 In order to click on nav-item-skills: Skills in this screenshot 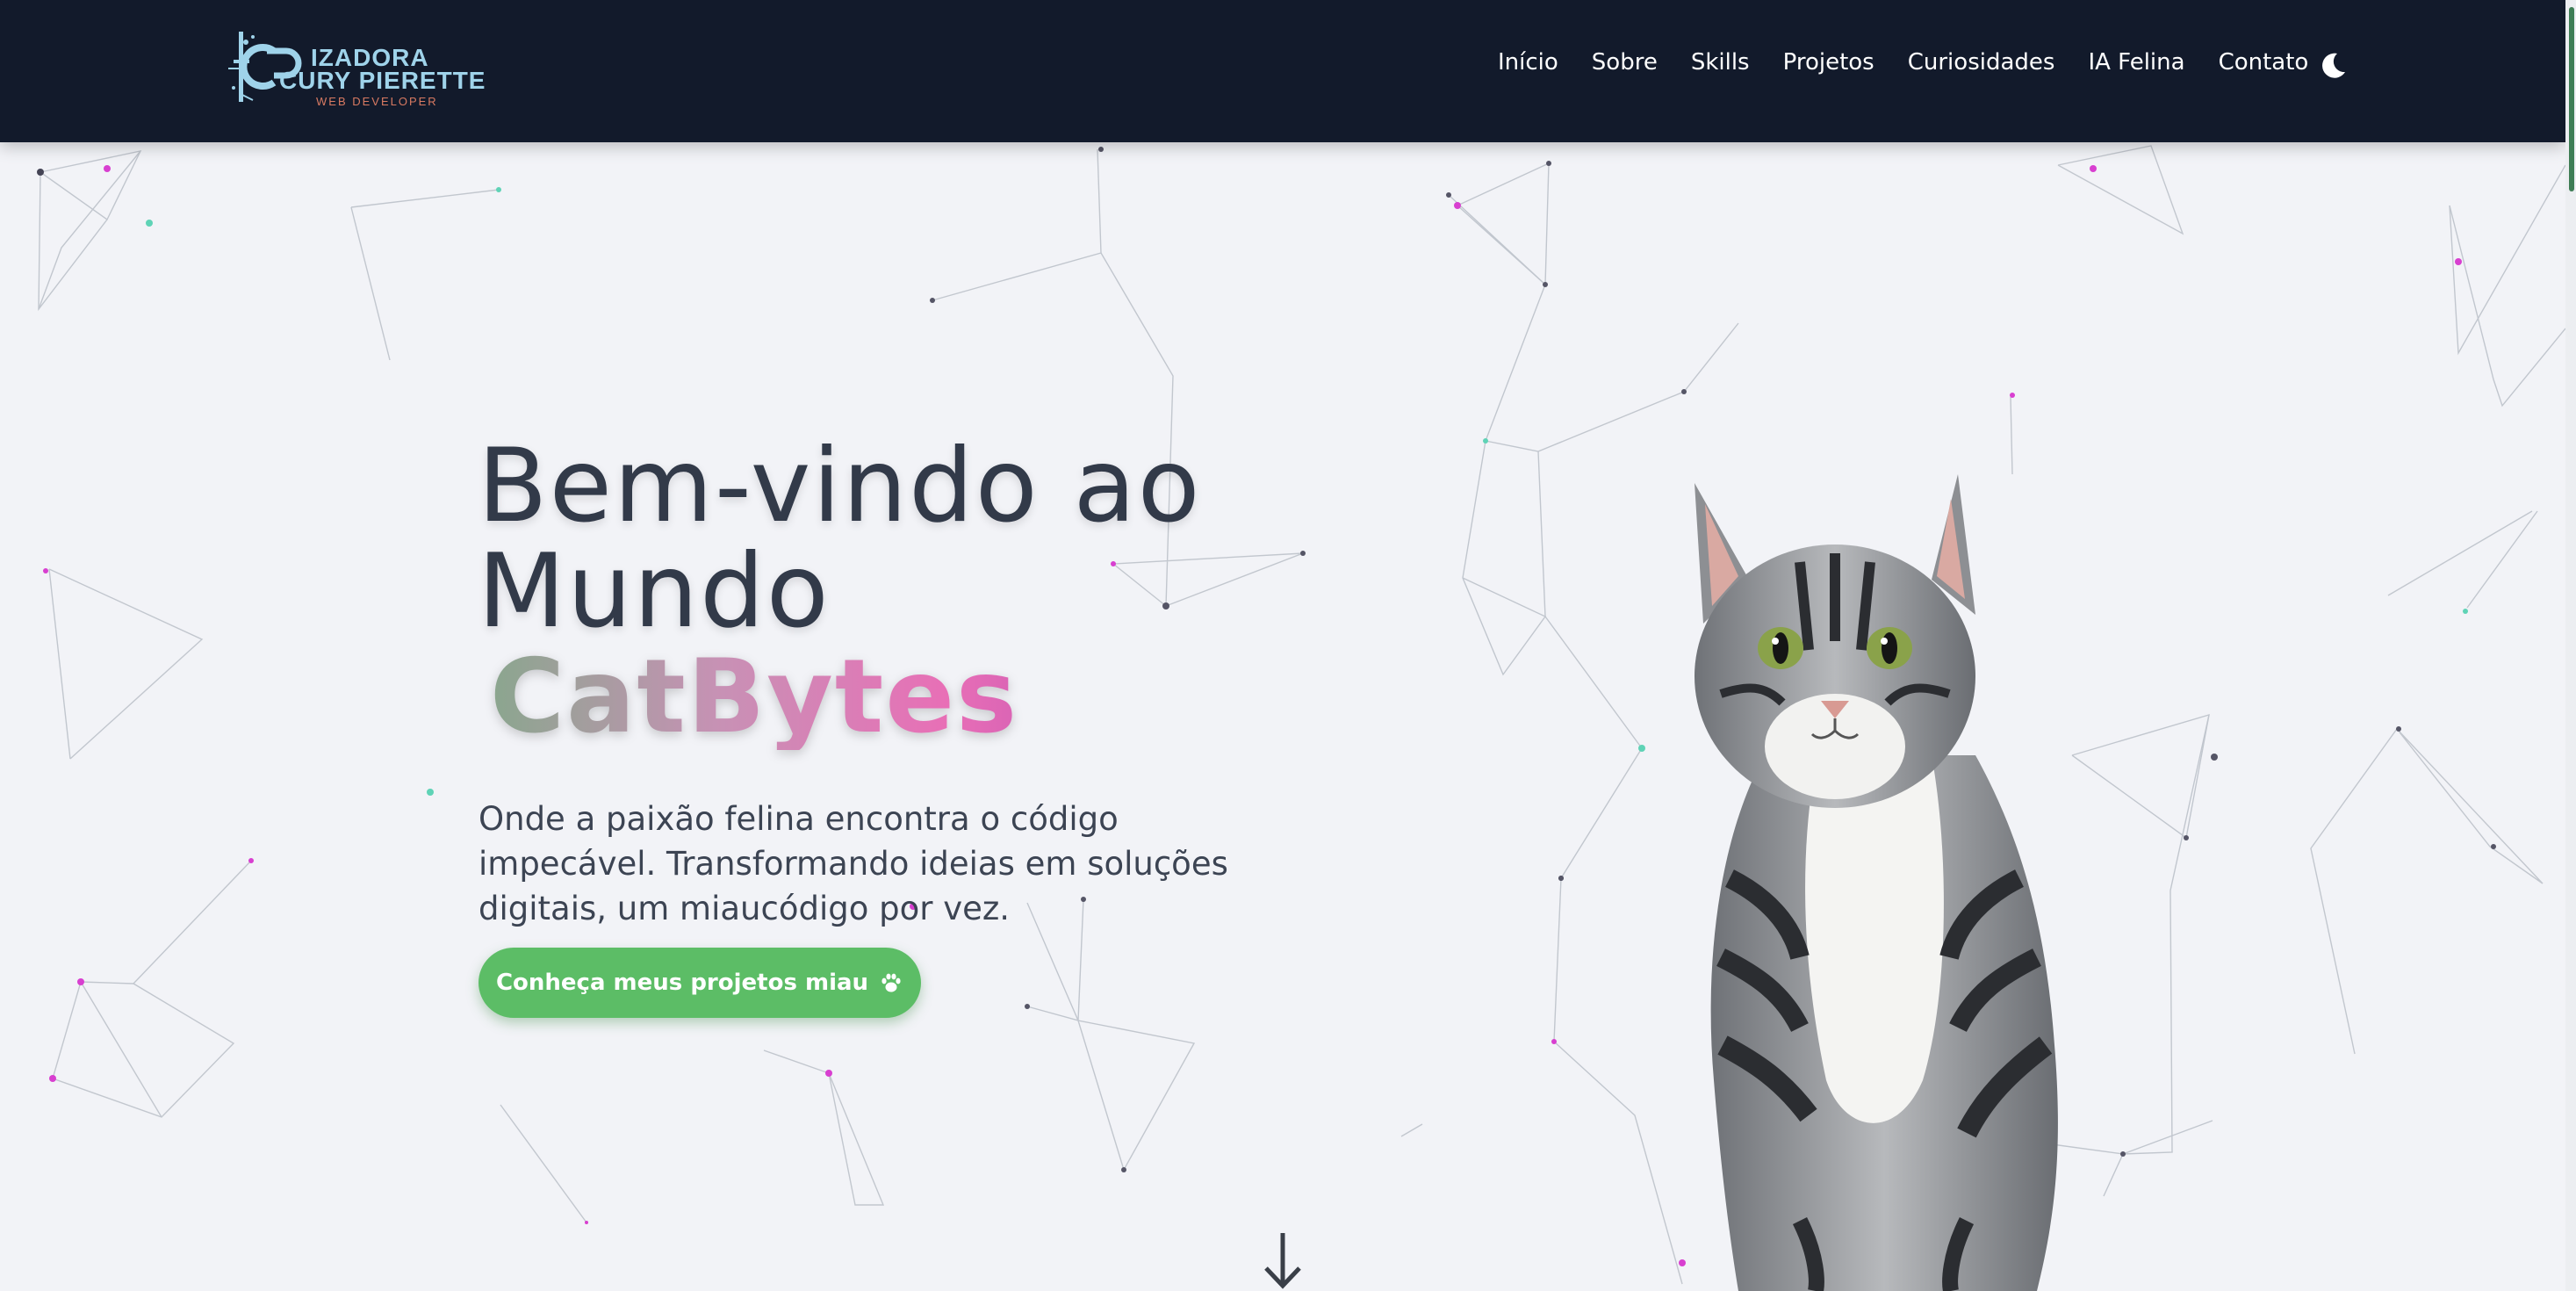, I will do `click(1720, 63)`.